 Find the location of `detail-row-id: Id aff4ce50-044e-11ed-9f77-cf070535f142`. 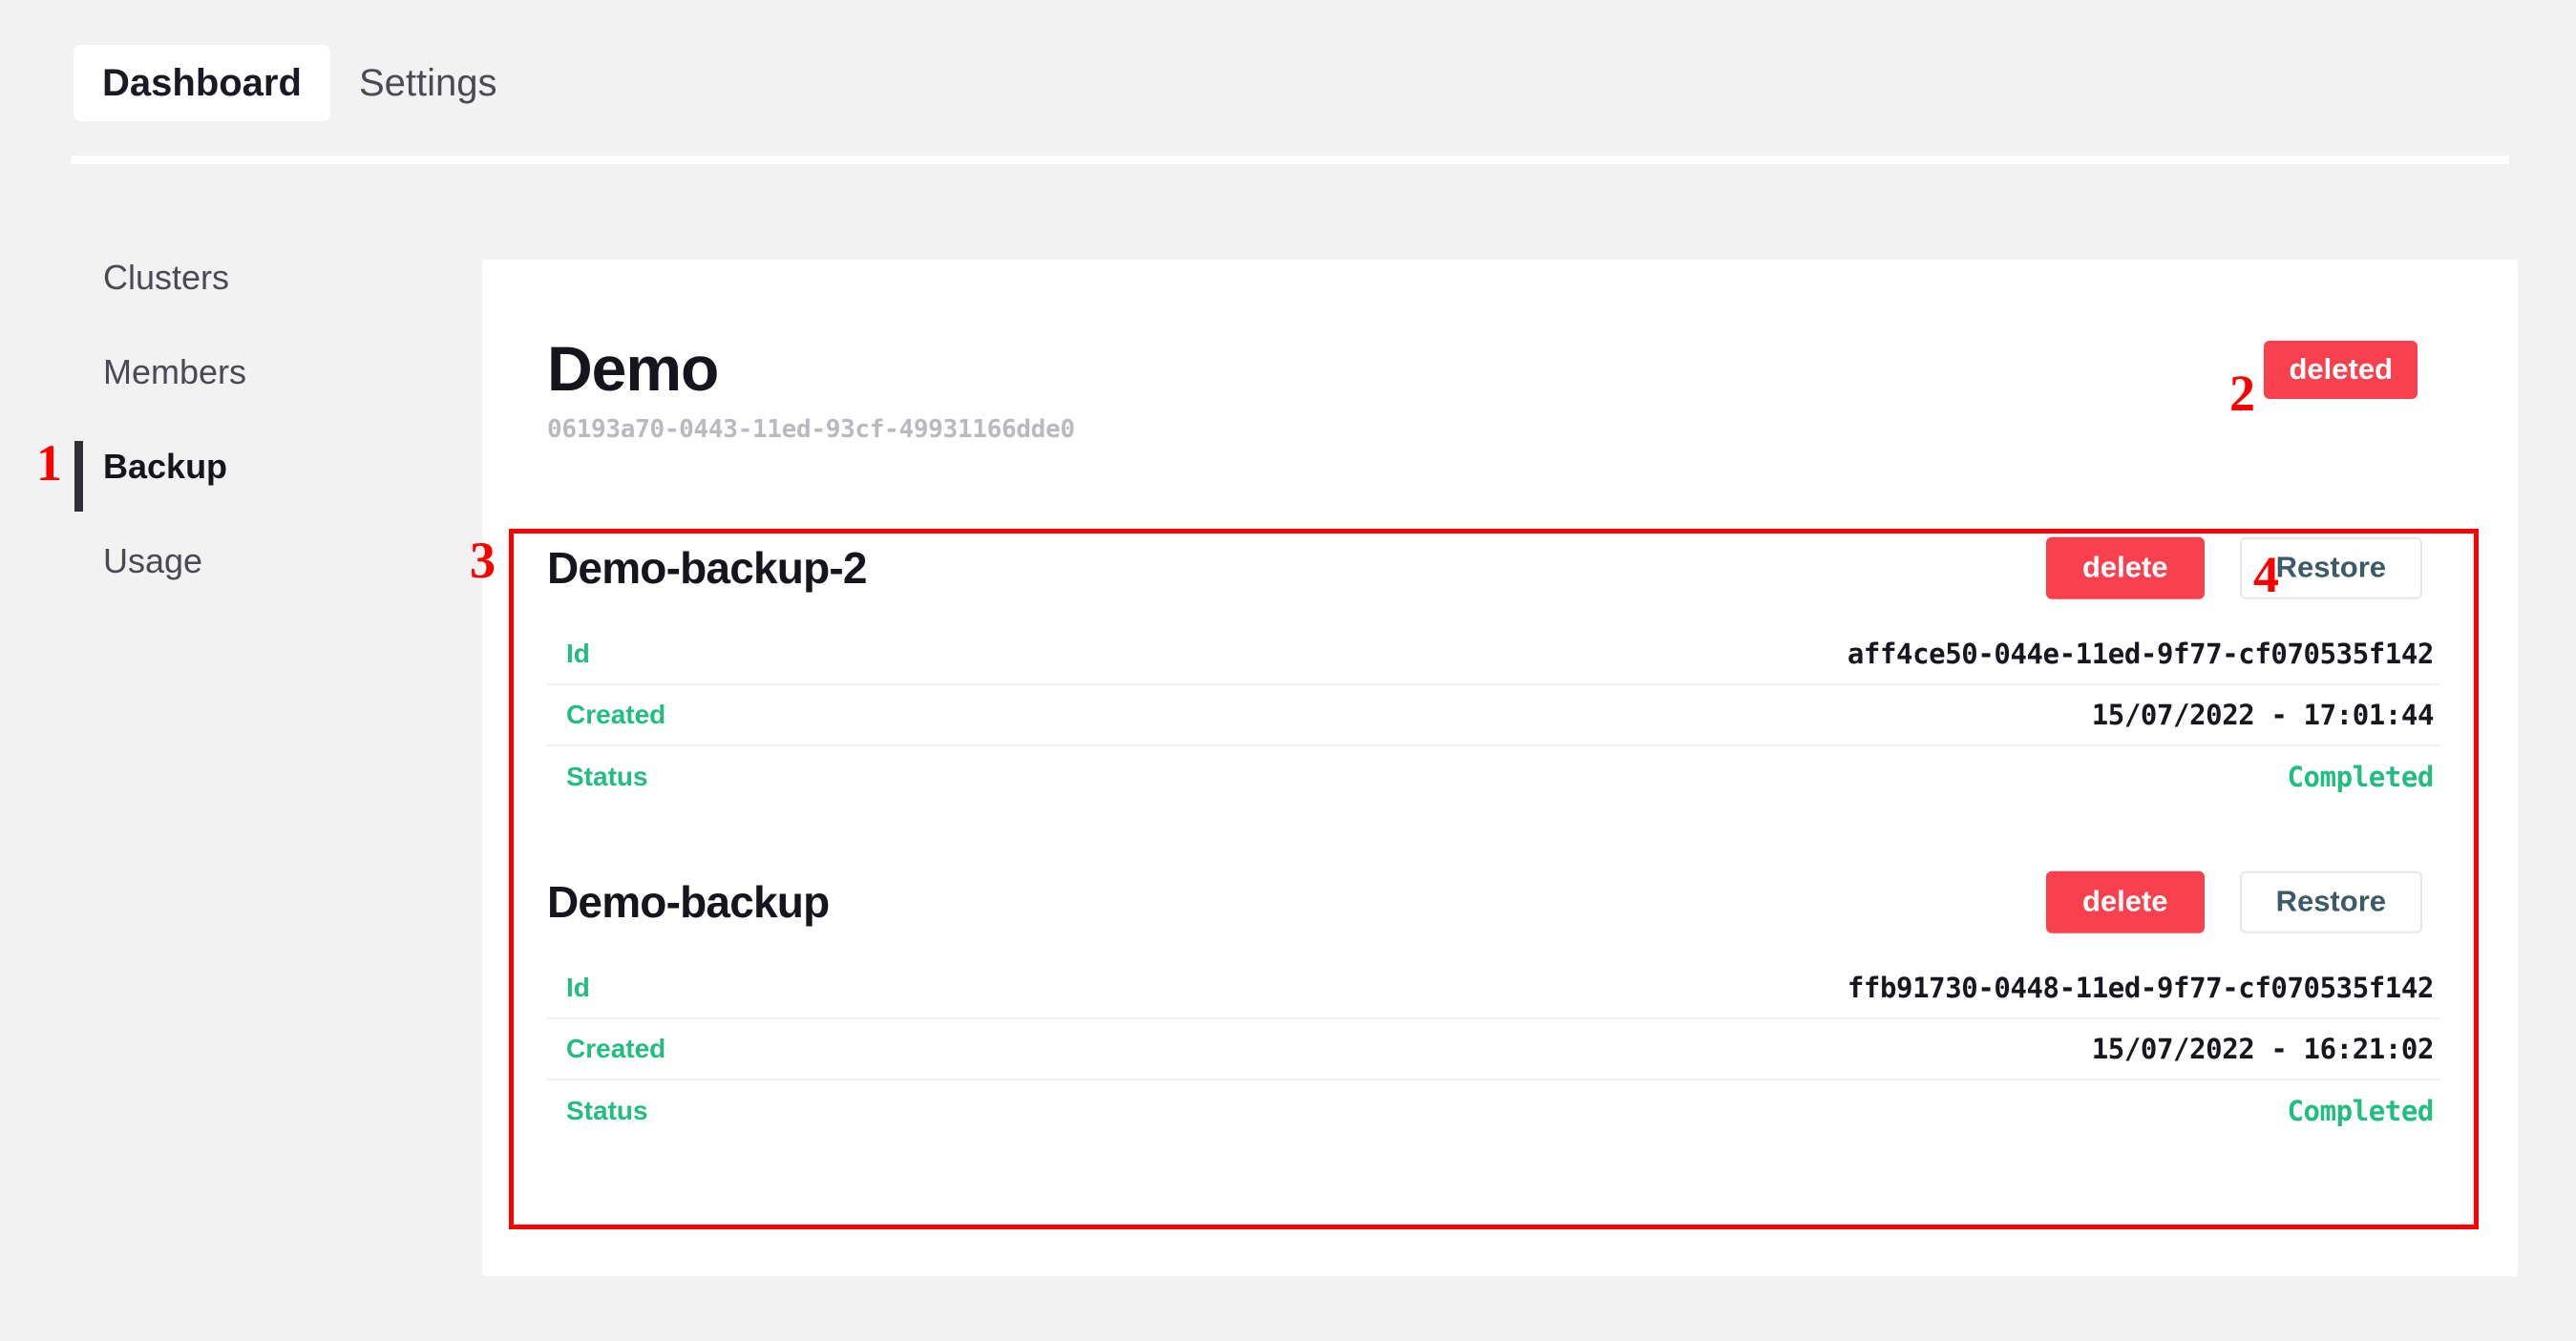

detail-row-id: Id aff4ce50-044e-11ed-9f77-cf070535f142 is located at coordinates (1493, 654).